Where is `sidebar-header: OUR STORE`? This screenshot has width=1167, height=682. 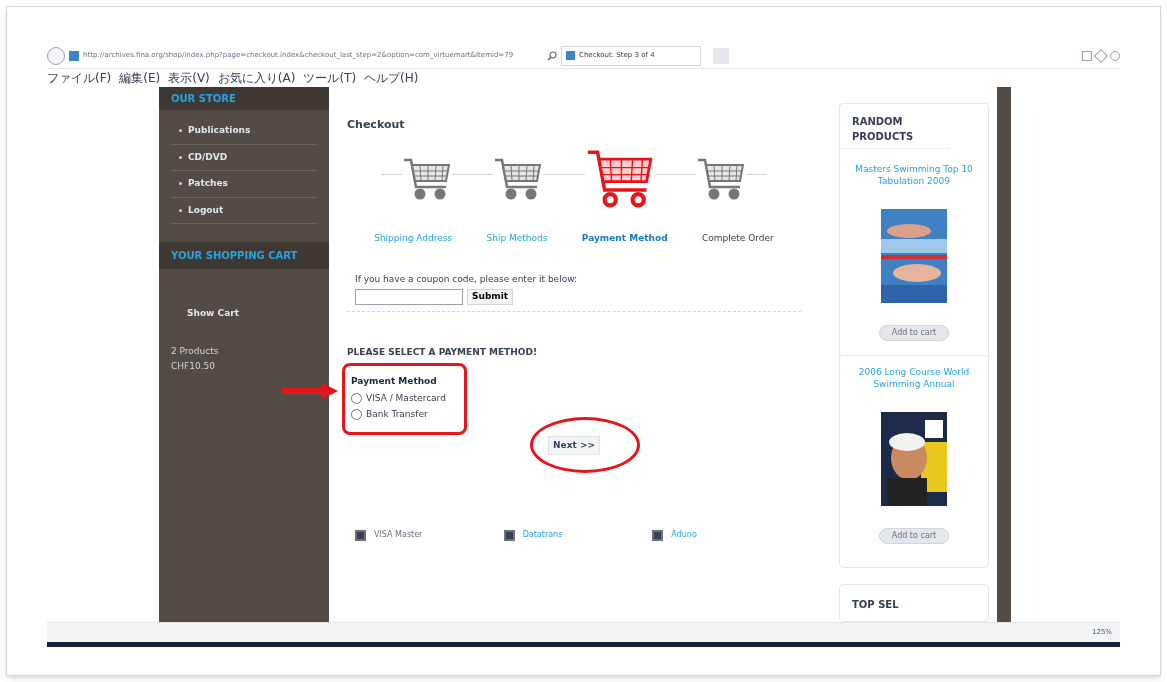 sidebar-header: OUR STORE is located at coordinates (244, 98).